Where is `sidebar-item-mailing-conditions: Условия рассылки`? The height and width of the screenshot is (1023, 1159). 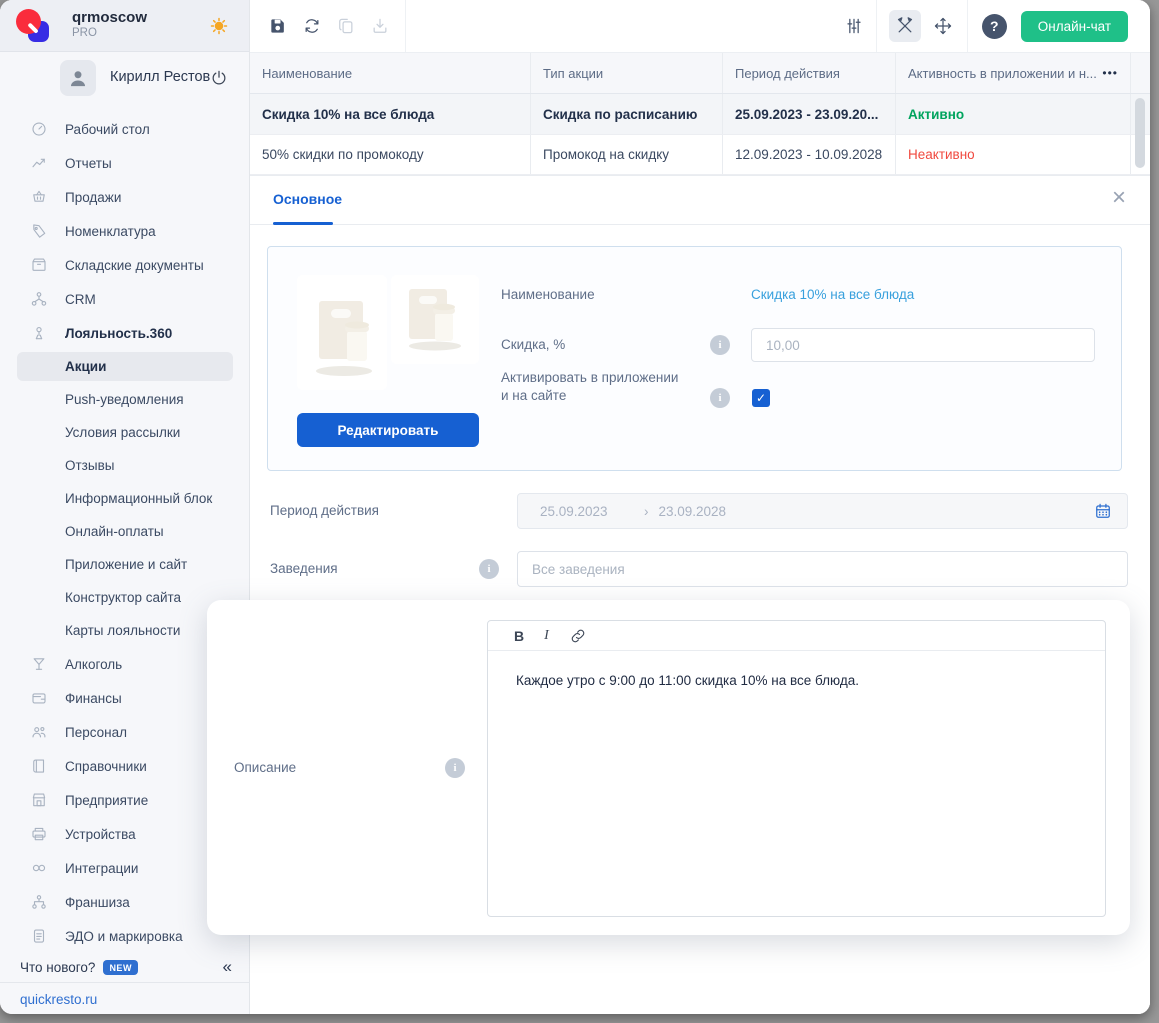
sidebar-item-mailing-conditions: Условия рассылки is located at coordinates (125, 432).